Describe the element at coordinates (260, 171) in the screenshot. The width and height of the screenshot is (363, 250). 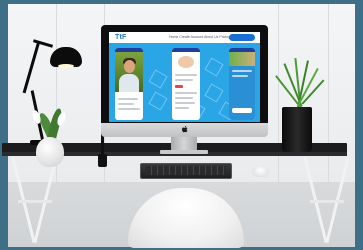
I see `mouse` at that location.